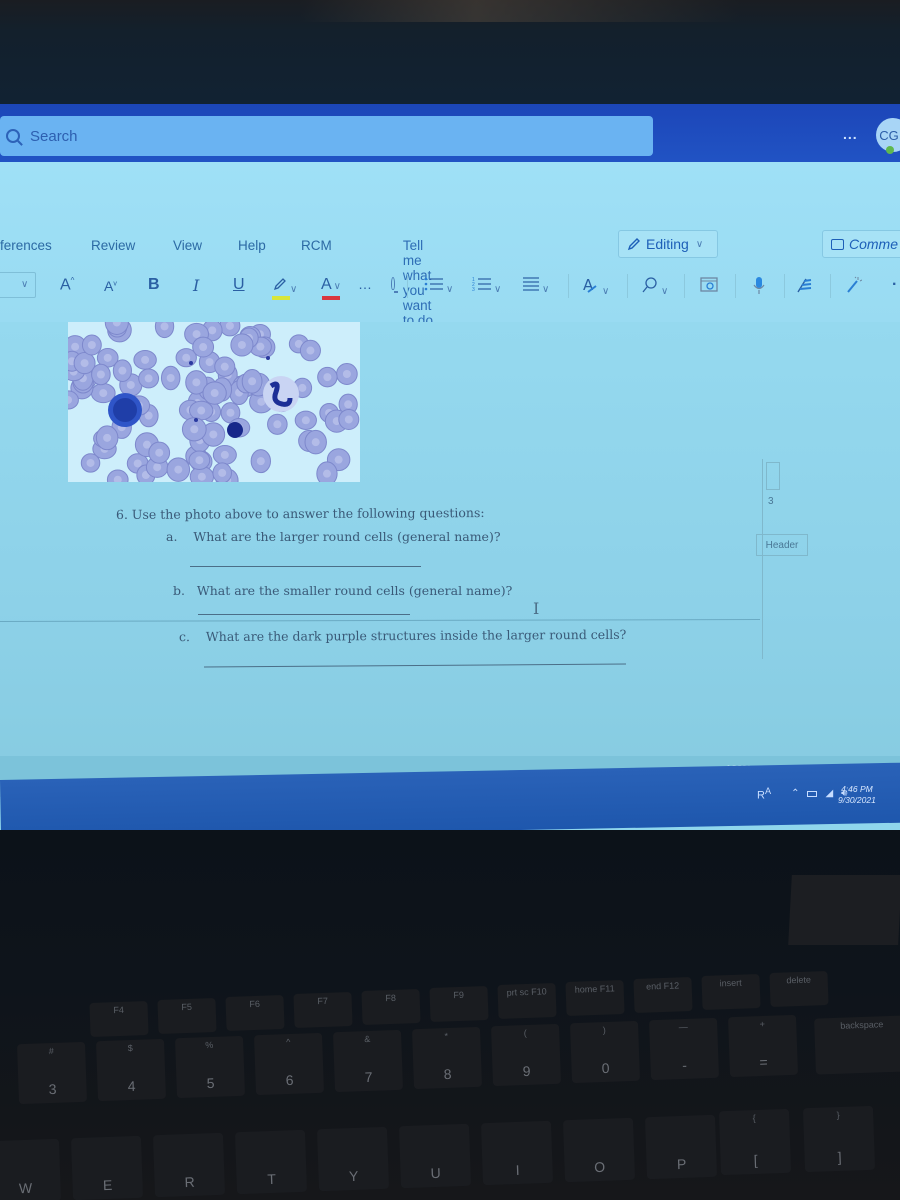 This screenshot has height=1200, width=900. Describe the element at coordinates (486, 286) in the screenshot. I see `numbering-button: 1 2 3 ∨` at that location.